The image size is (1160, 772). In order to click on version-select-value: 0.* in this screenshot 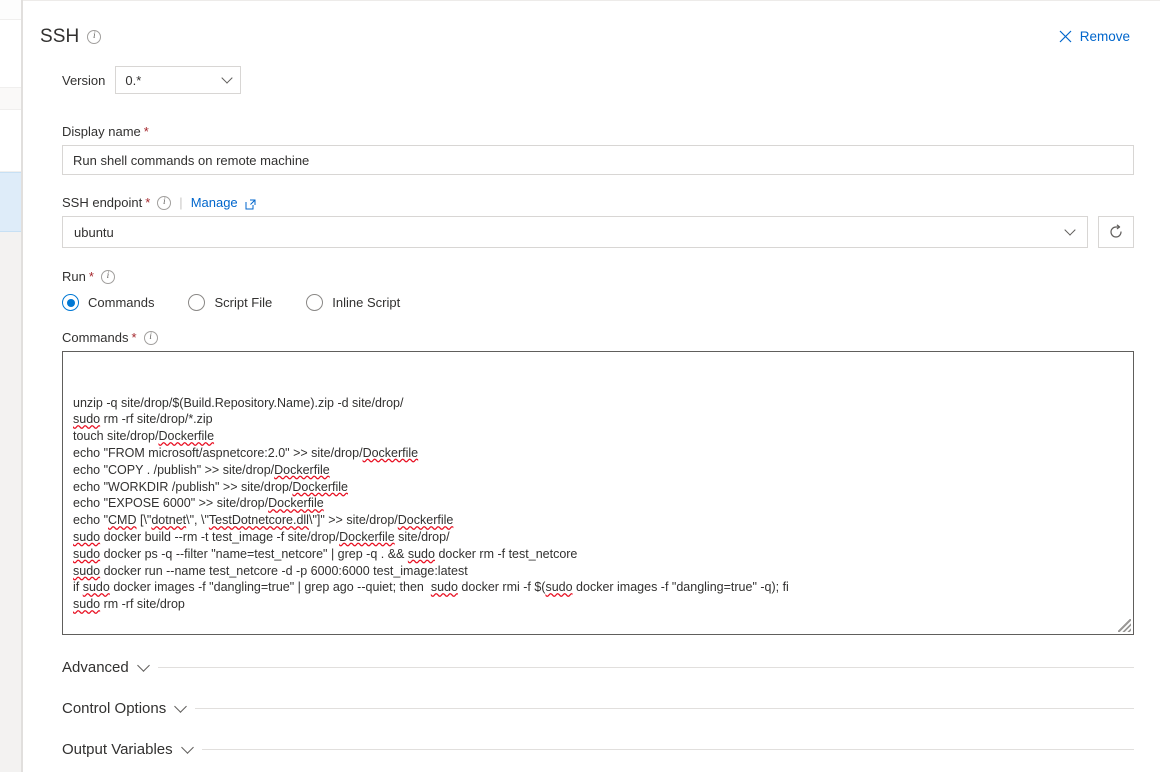, I will do `click(133, 80)`.